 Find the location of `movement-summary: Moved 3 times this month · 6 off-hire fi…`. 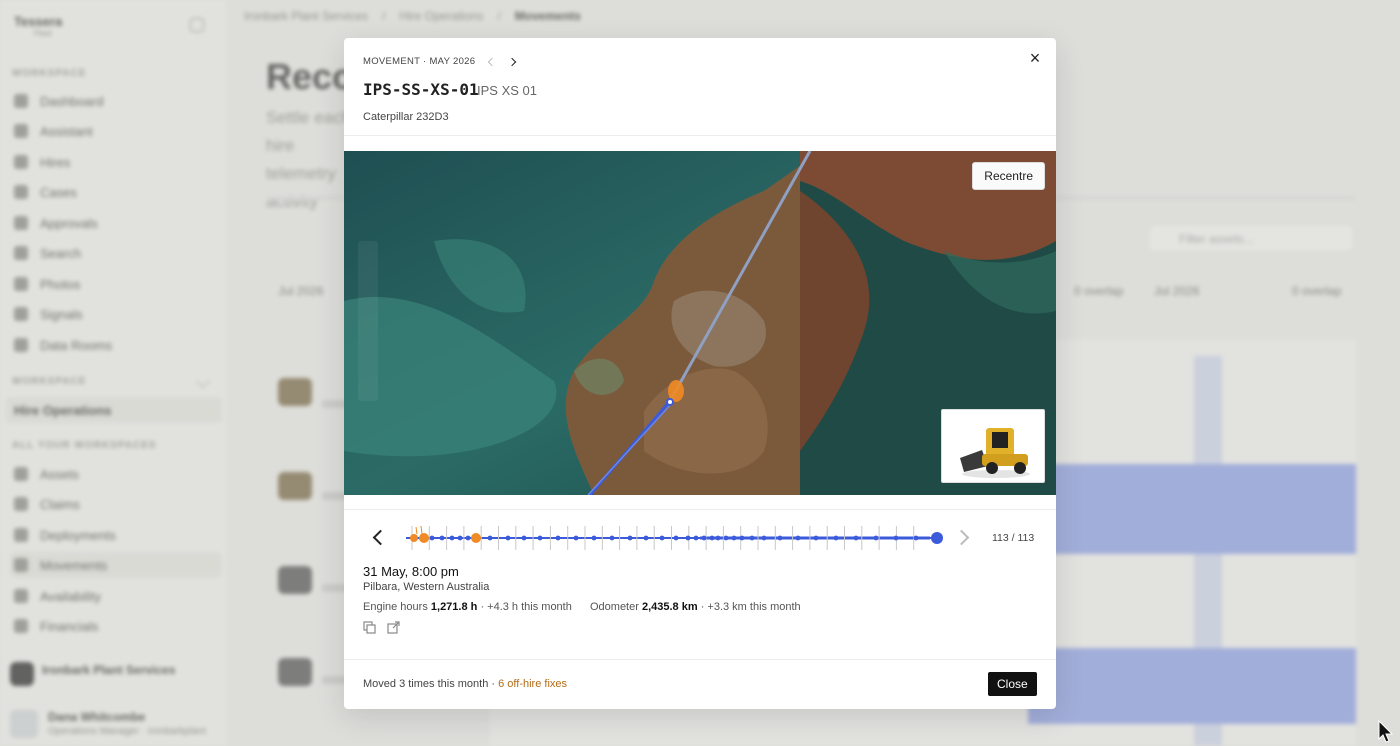

movement-summary: Moved 3 times this month · 6 off-hire fi… is located at coordinates (465, 684).